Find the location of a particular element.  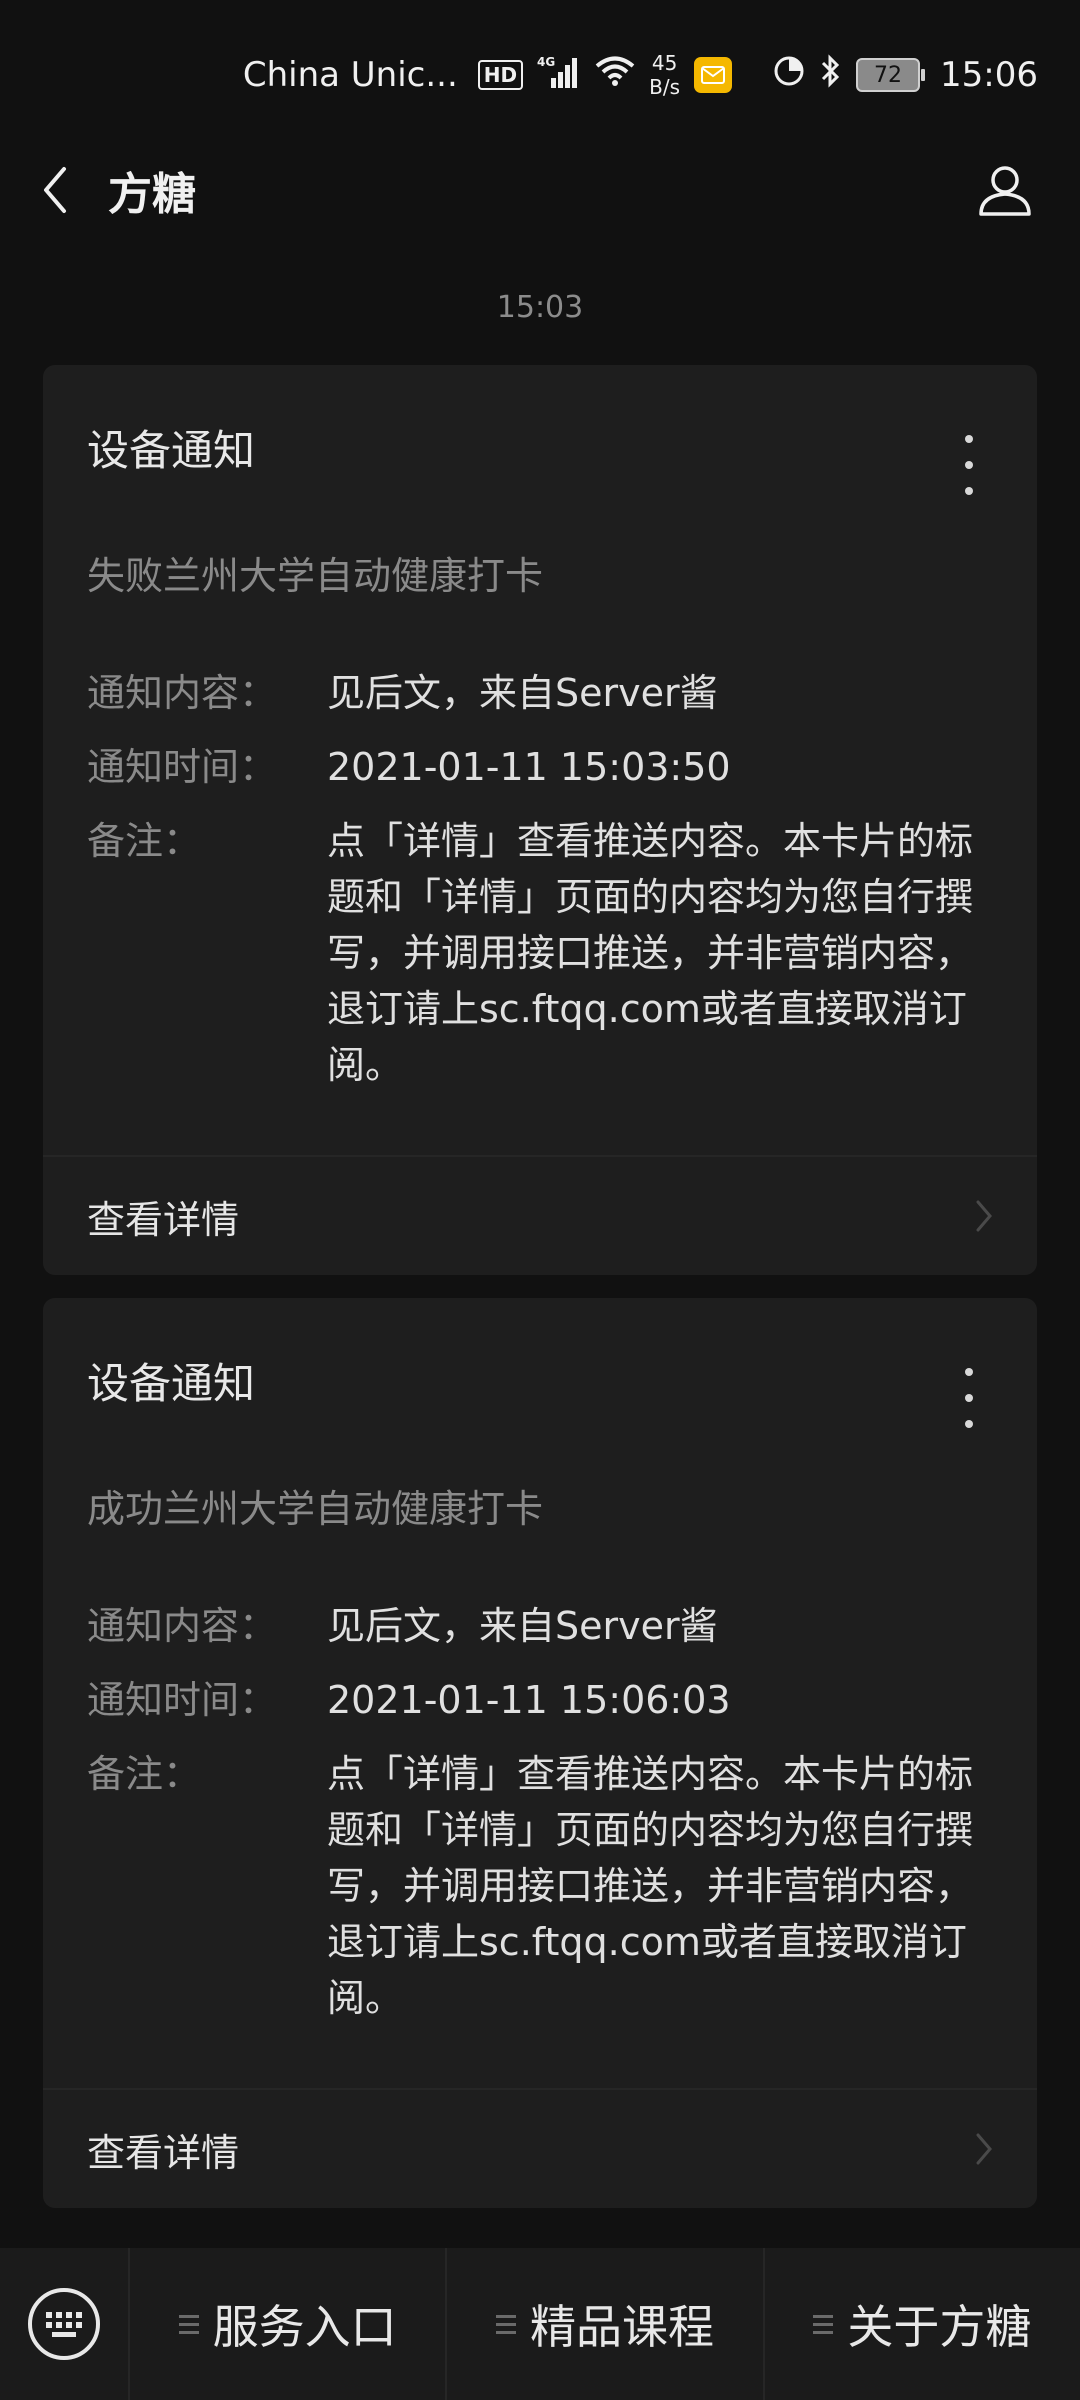

data-saver-icon is located at coordinates (789, 75).